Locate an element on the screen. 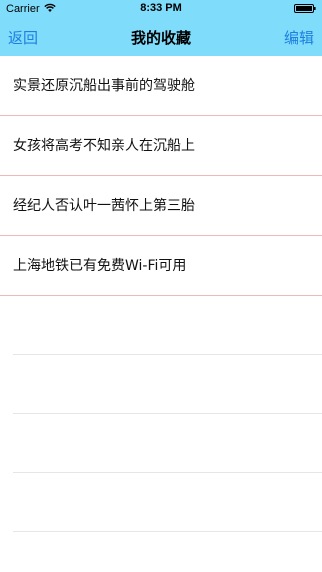  row-separator is located at coordinates (167, 531).